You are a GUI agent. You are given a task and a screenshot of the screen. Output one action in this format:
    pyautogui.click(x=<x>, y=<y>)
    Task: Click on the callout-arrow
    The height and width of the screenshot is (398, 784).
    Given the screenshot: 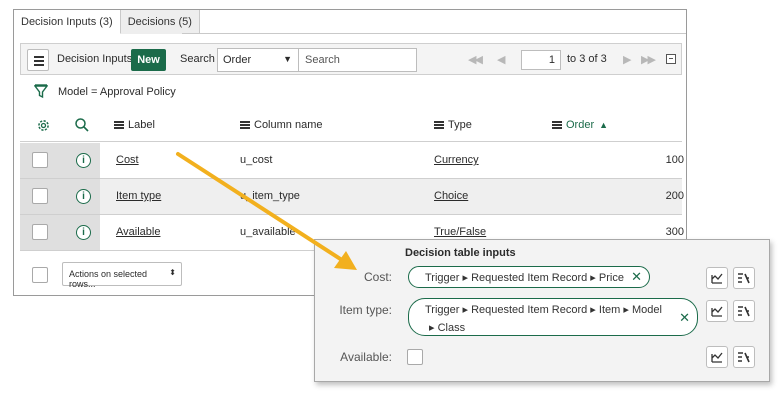 What is the action you would take?
    pyautogui.click(x=266, y=211)
    